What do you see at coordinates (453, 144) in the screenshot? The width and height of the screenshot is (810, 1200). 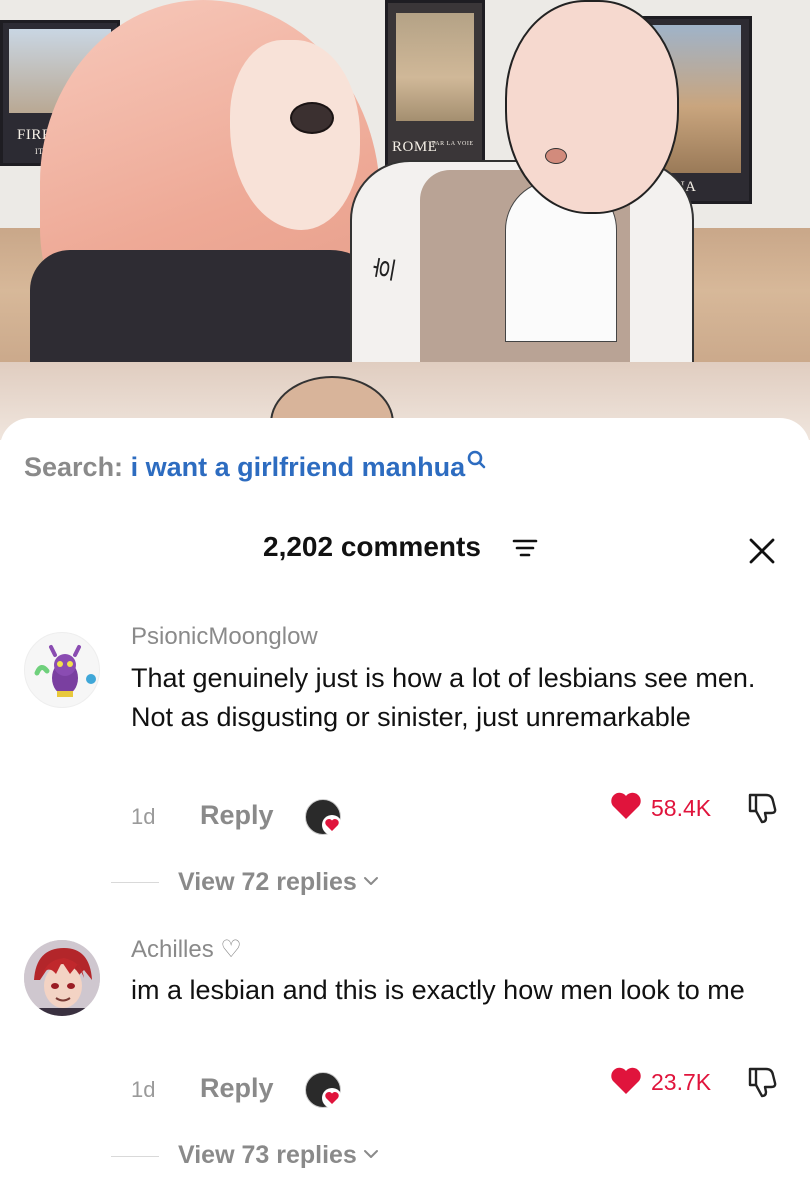 I see `poster-rome-subtitle: PAR LA VOIE` at bounding box center [453, 144].